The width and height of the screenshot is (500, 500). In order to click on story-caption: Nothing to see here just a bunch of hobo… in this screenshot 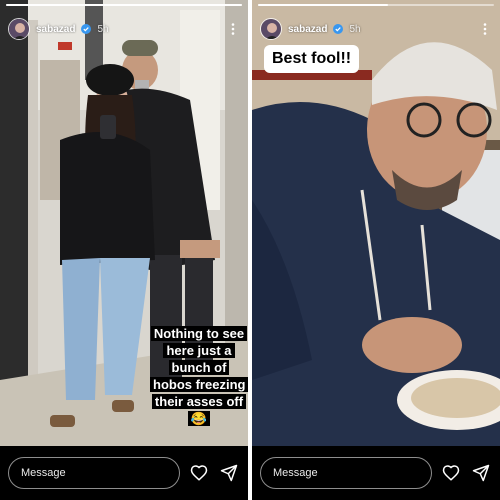, I will do `click(199, 376)`.